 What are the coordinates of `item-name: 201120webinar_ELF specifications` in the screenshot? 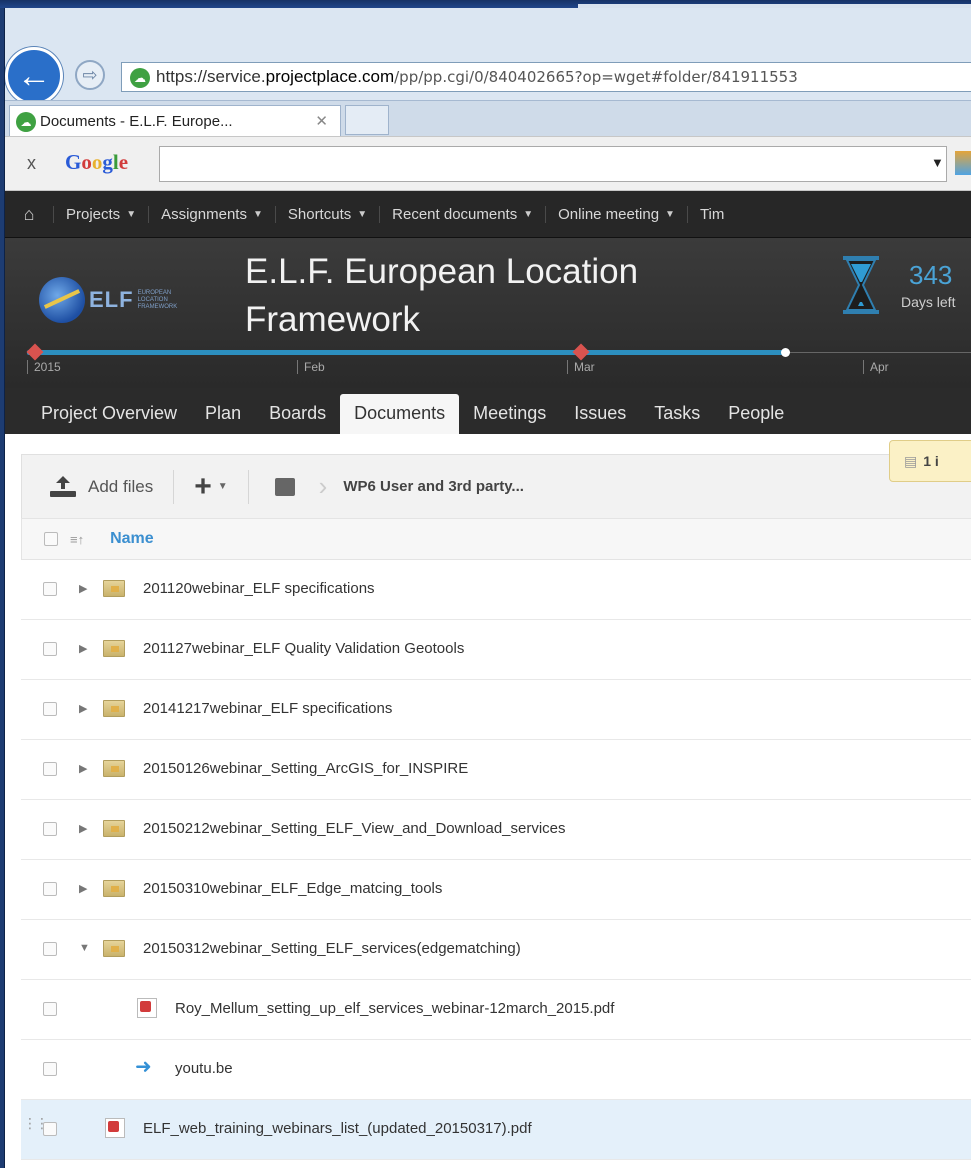 It's located at (259, 588).